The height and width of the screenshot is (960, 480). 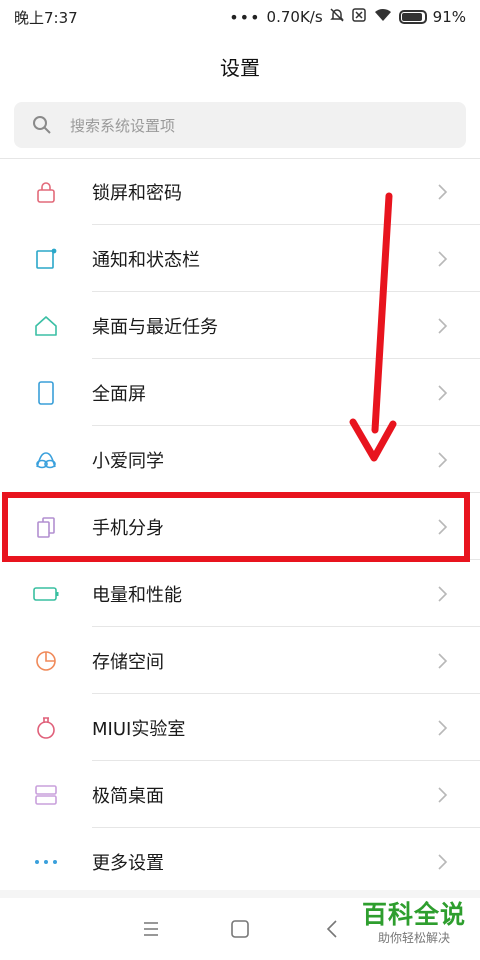 I want to click on menu-icon, so click(x=151, y=929).